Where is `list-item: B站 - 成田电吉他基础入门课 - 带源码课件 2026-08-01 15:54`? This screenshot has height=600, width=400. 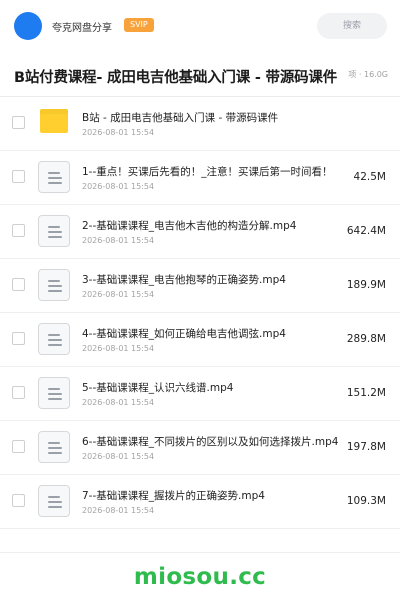
list-item: B站 - 成田电吉他基础入门课 - 带源码课件 2026-08-01 15:54 is located at coordinates (200, 124).